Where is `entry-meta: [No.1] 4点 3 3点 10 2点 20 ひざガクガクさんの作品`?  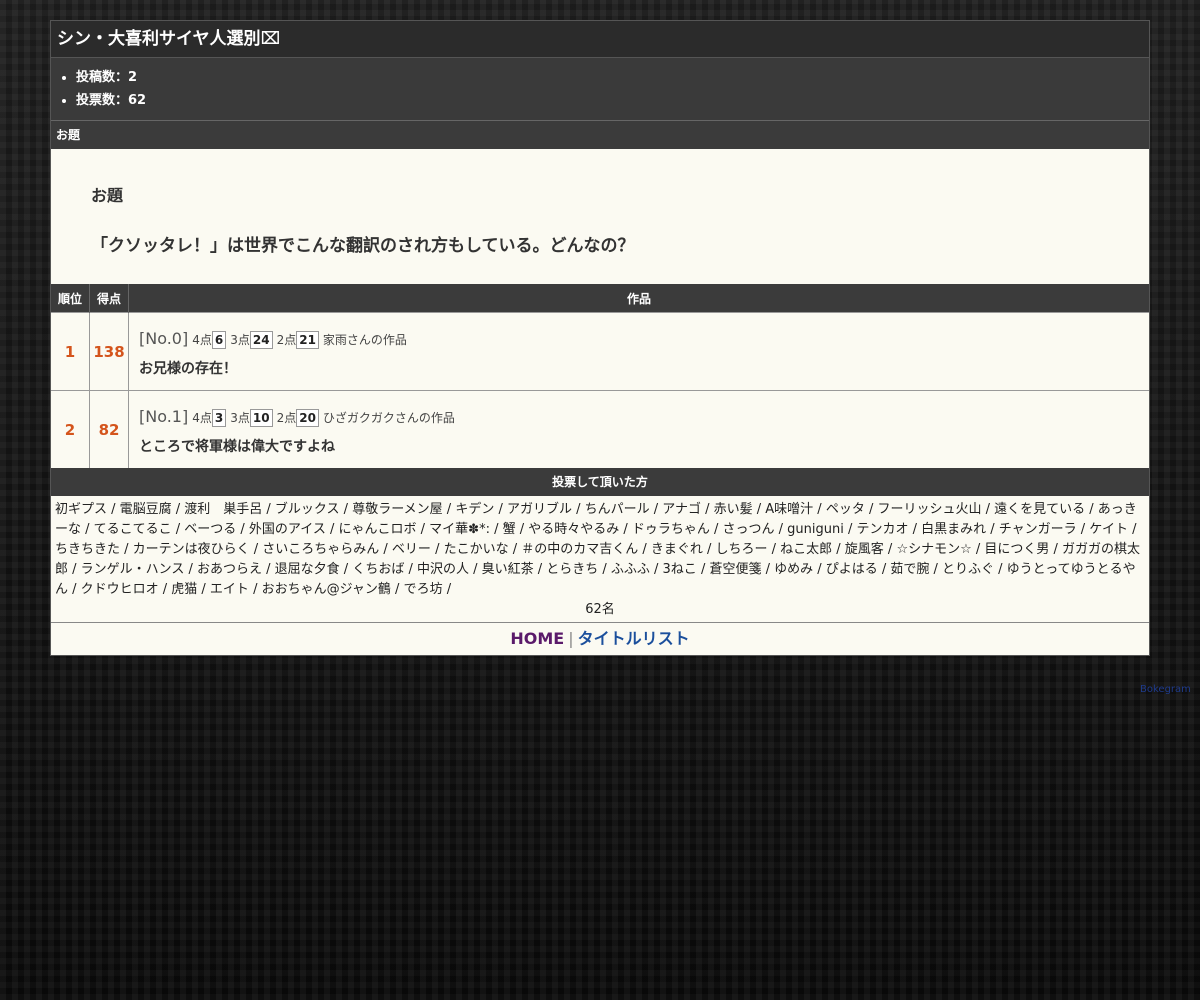
entry-meta: [No.1] 4点 3 3点 10 2点 20 ひざガクガクさんの作品 is located at coordinates (644, 417).